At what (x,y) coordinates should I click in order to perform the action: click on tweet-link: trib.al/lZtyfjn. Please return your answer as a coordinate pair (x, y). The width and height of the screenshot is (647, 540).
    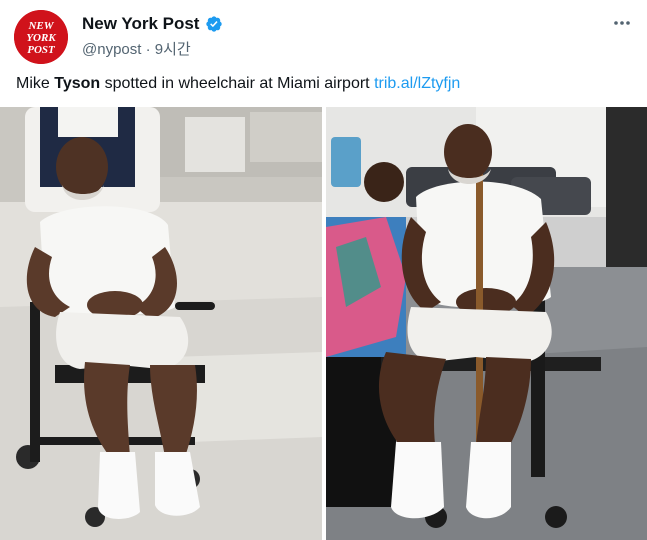
    Looking at the image, I should click on (417, 83).